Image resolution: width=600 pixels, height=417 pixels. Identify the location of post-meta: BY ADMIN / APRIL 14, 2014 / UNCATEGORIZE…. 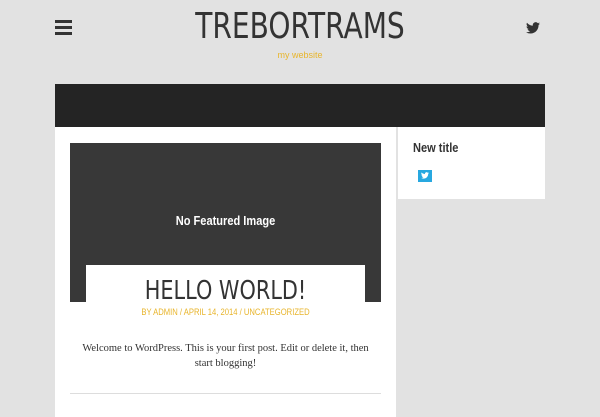
(226, 312).